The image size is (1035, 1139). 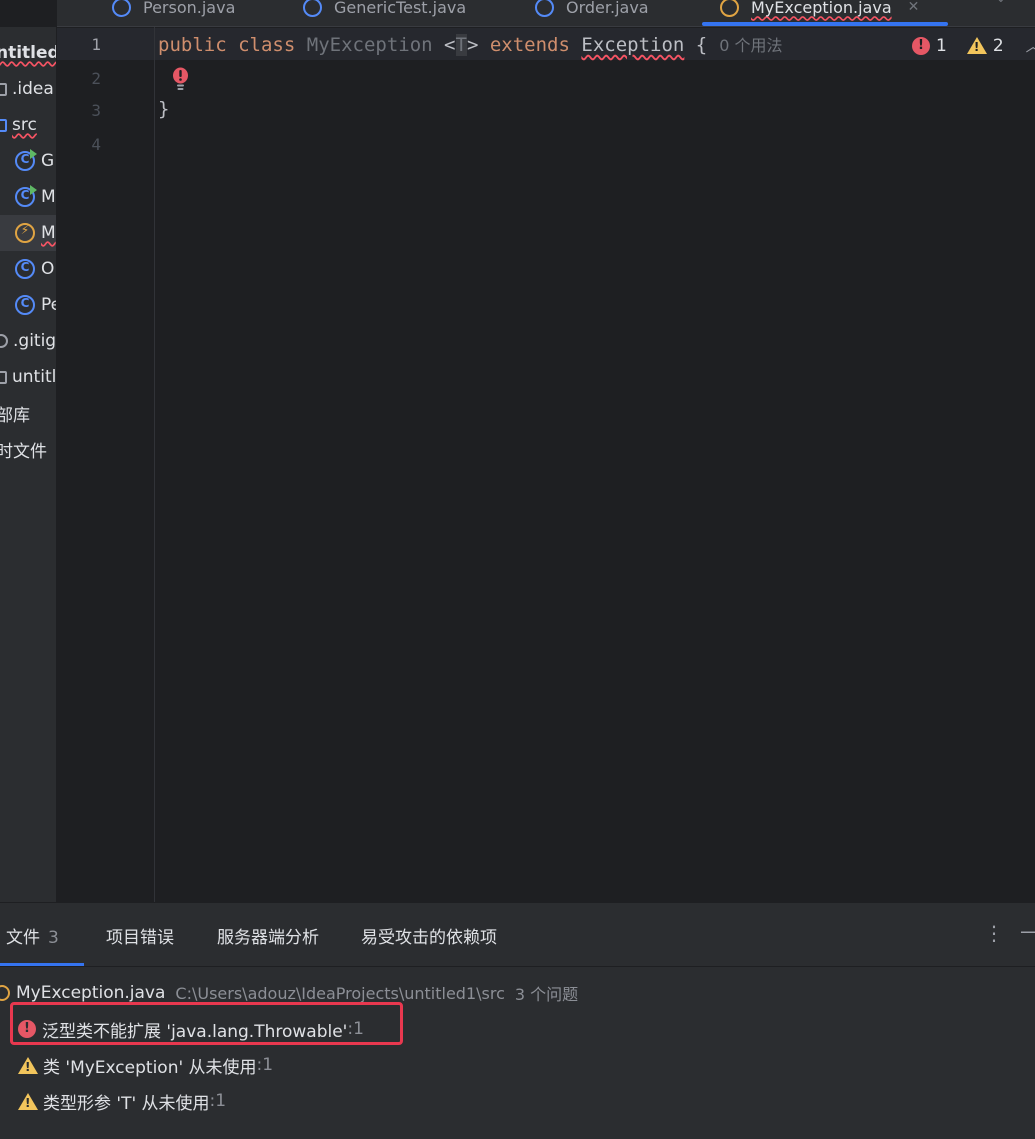 What do you see at coordinates (369, 45) in the screenshot?
I see `class-name: MyException` at bounding box center [369, 45].